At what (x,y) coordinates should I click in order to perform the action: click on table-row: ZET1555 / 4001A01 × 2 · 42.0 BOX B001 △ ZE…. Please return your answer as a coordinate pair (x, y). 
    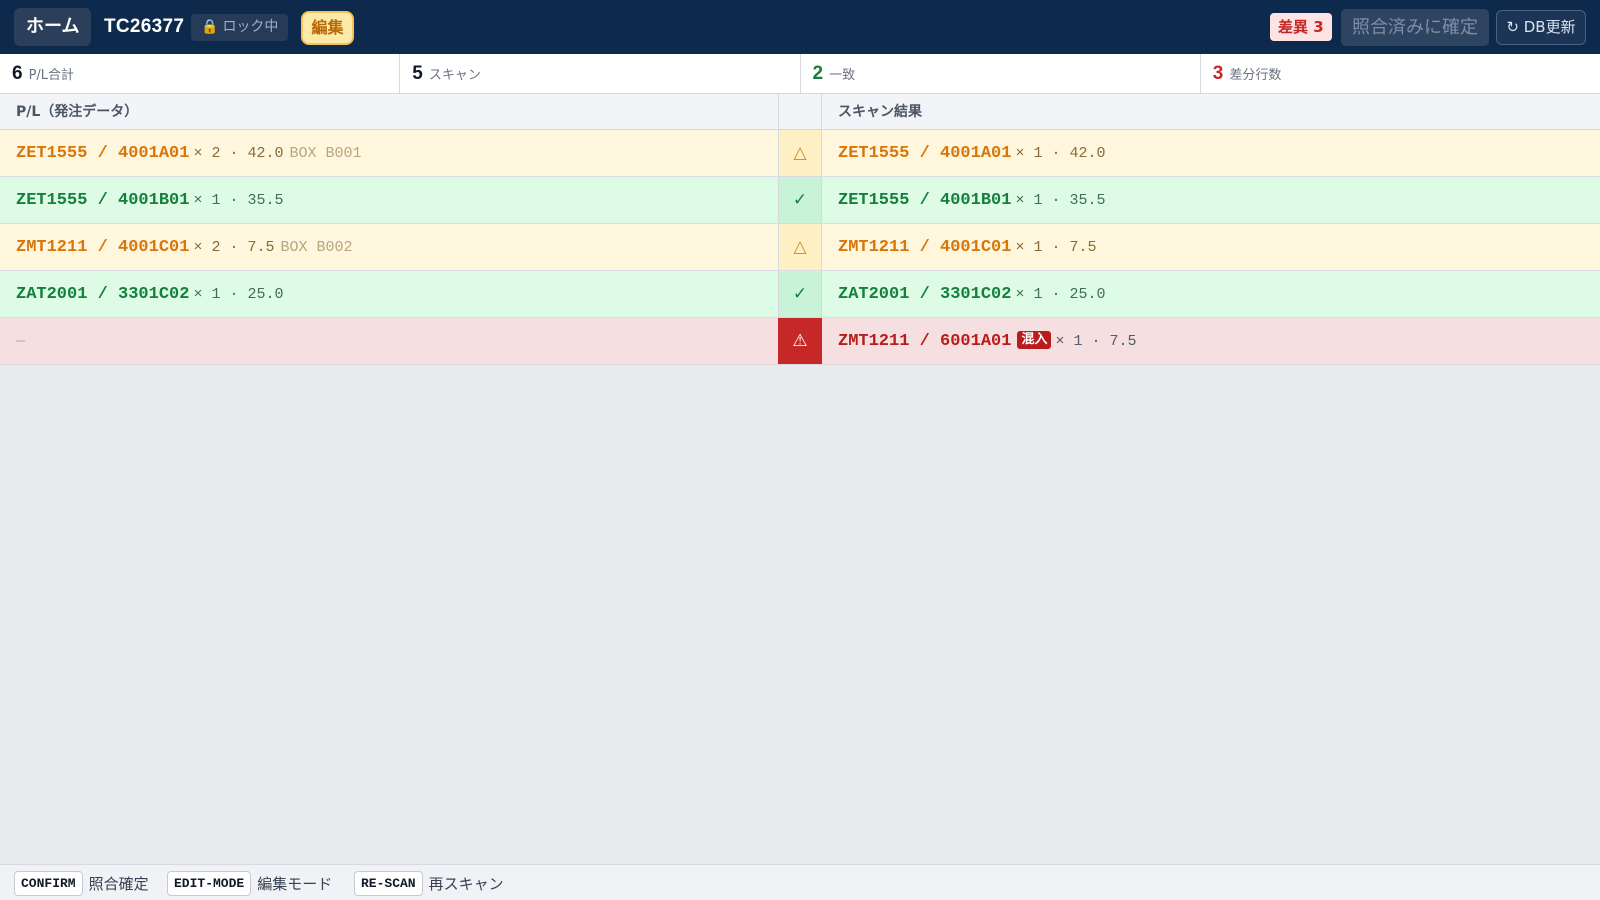
    Looking at the image, I should click on (800, 153).